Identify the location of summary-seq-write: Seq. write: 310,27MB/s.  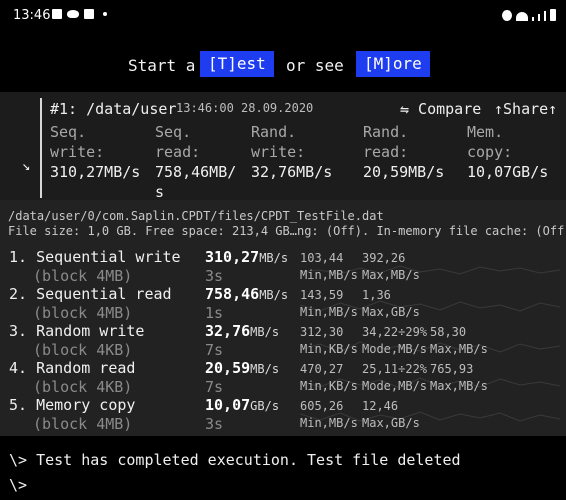
(95, 152).